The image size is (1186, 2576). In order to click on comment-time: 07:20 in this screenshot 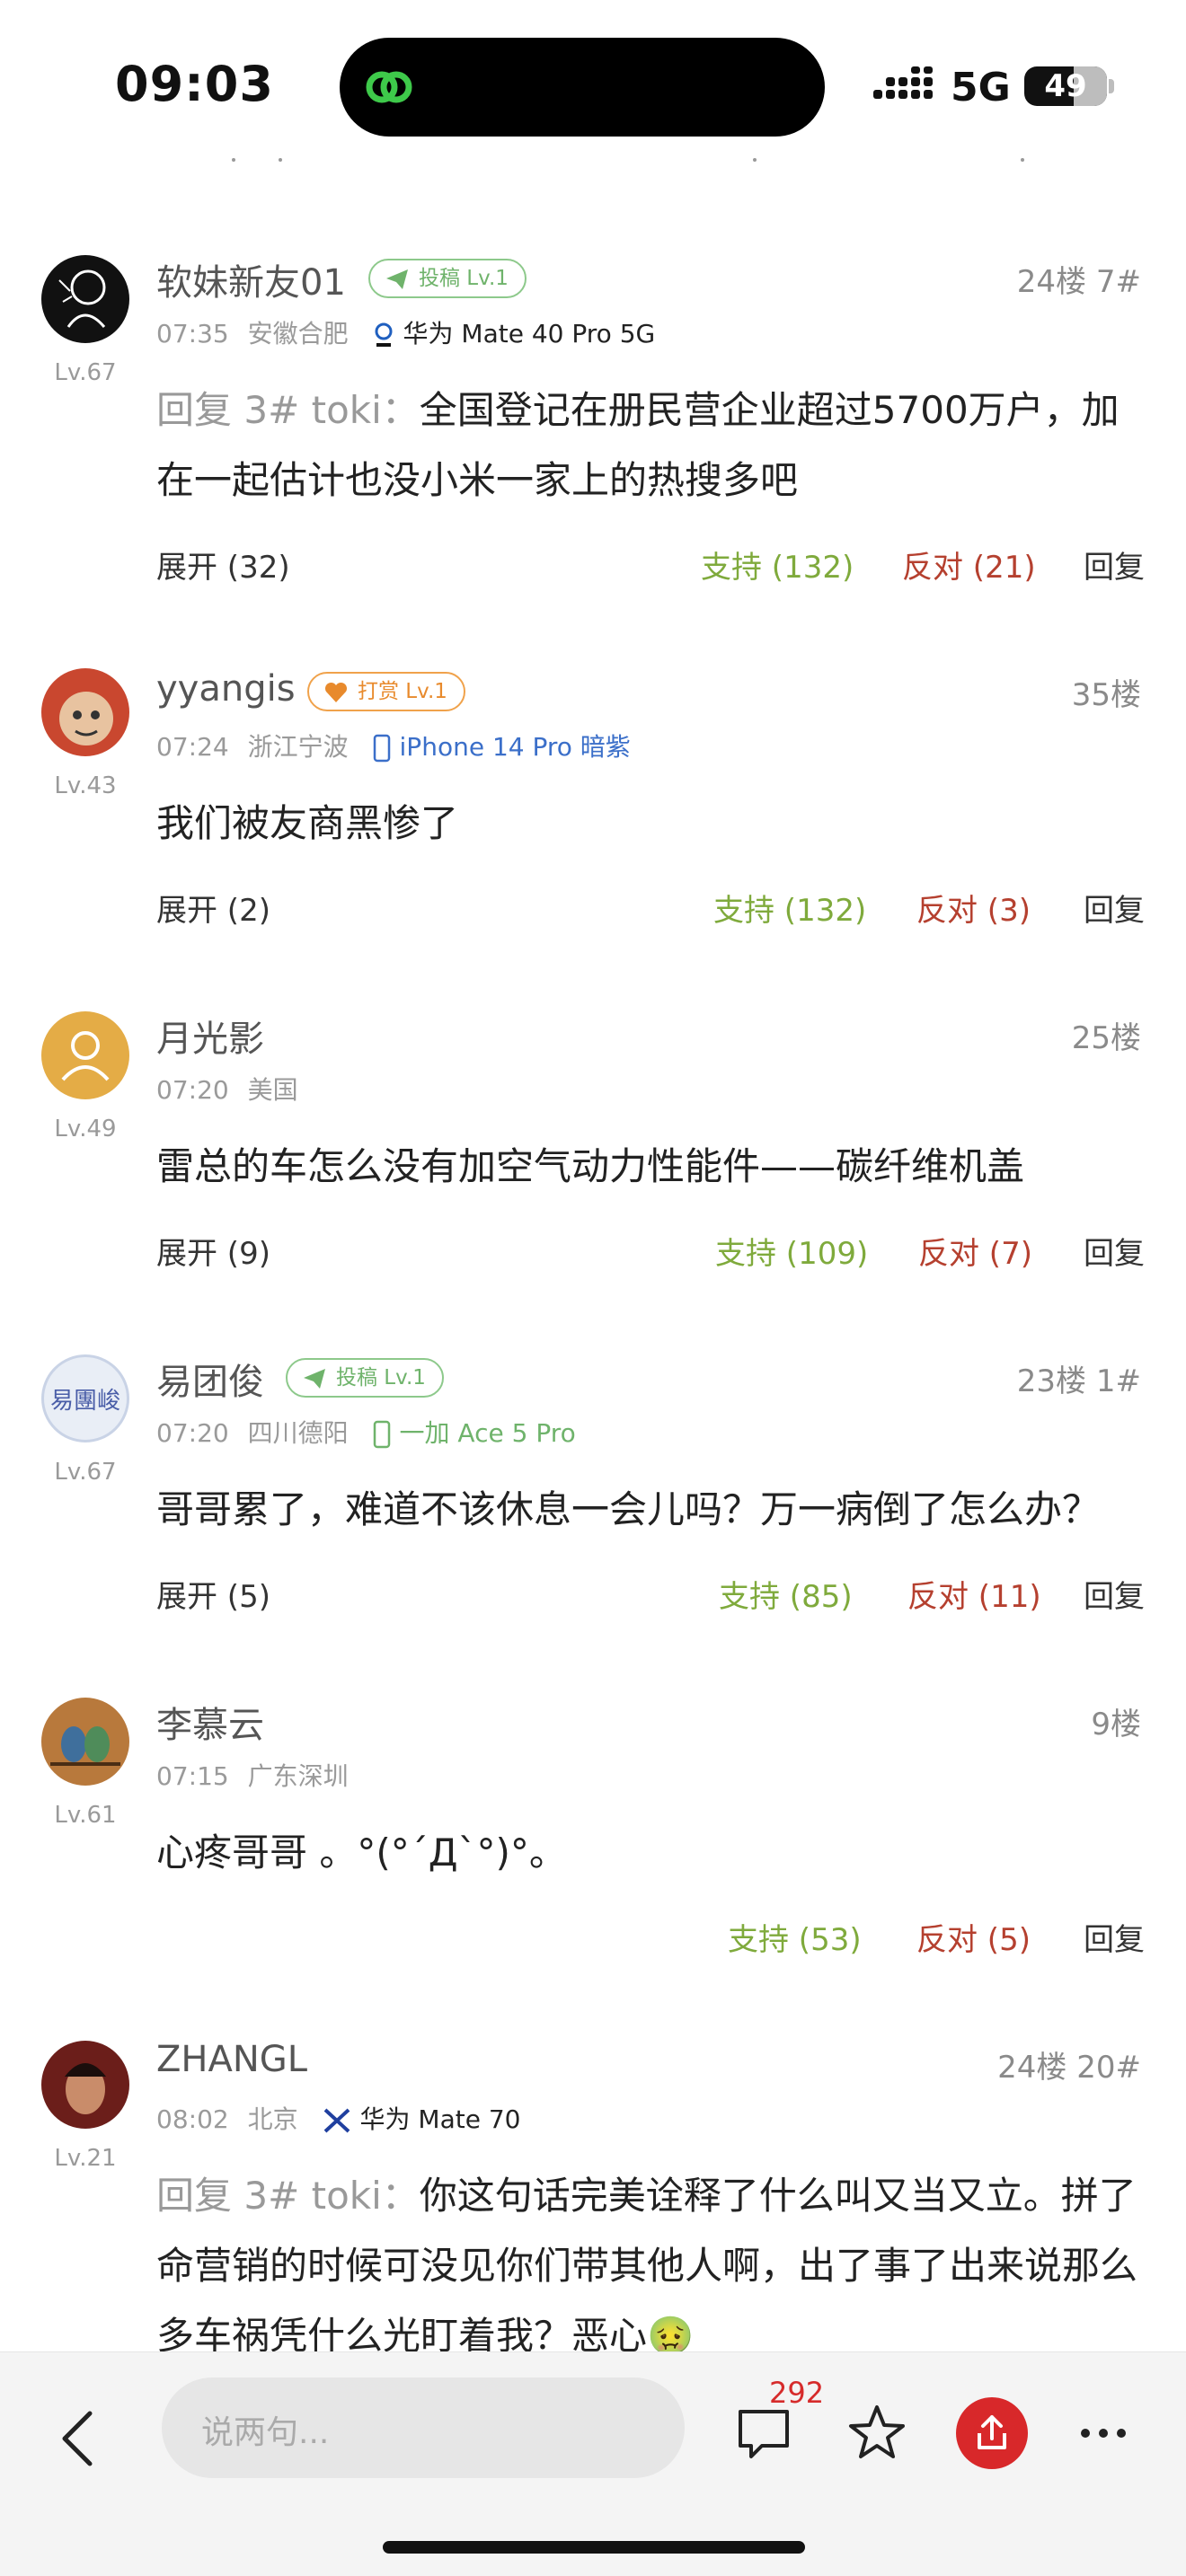, I will do `click(192, 1090)`.